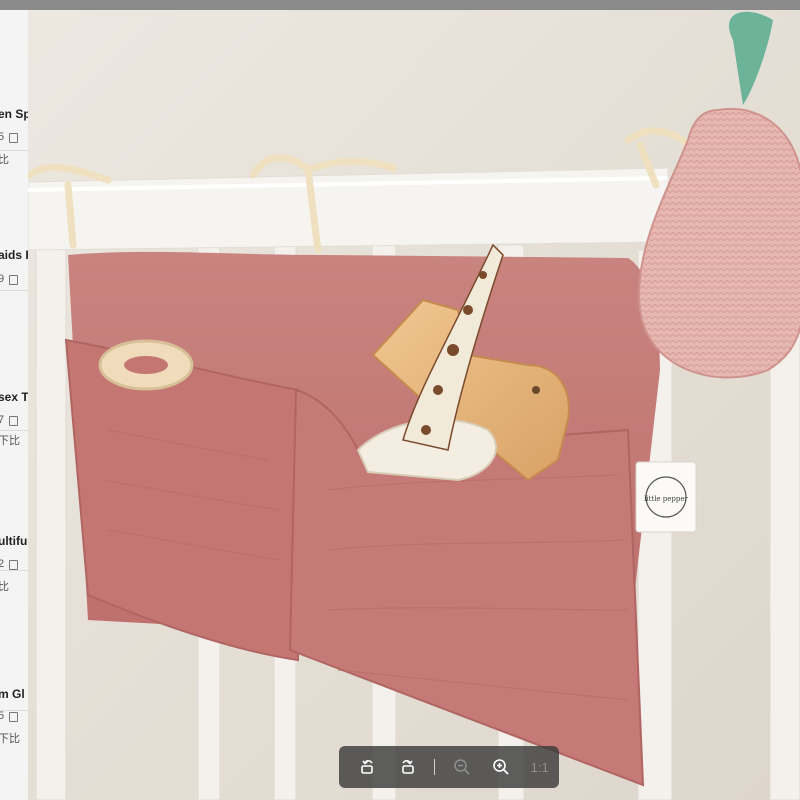 The width and height of the screenshot is (800, 800). What do you see at coordinates (666, 499) in the screenshot?
I see `label-tag-text: little pepper` at bounding box center [666, 499].